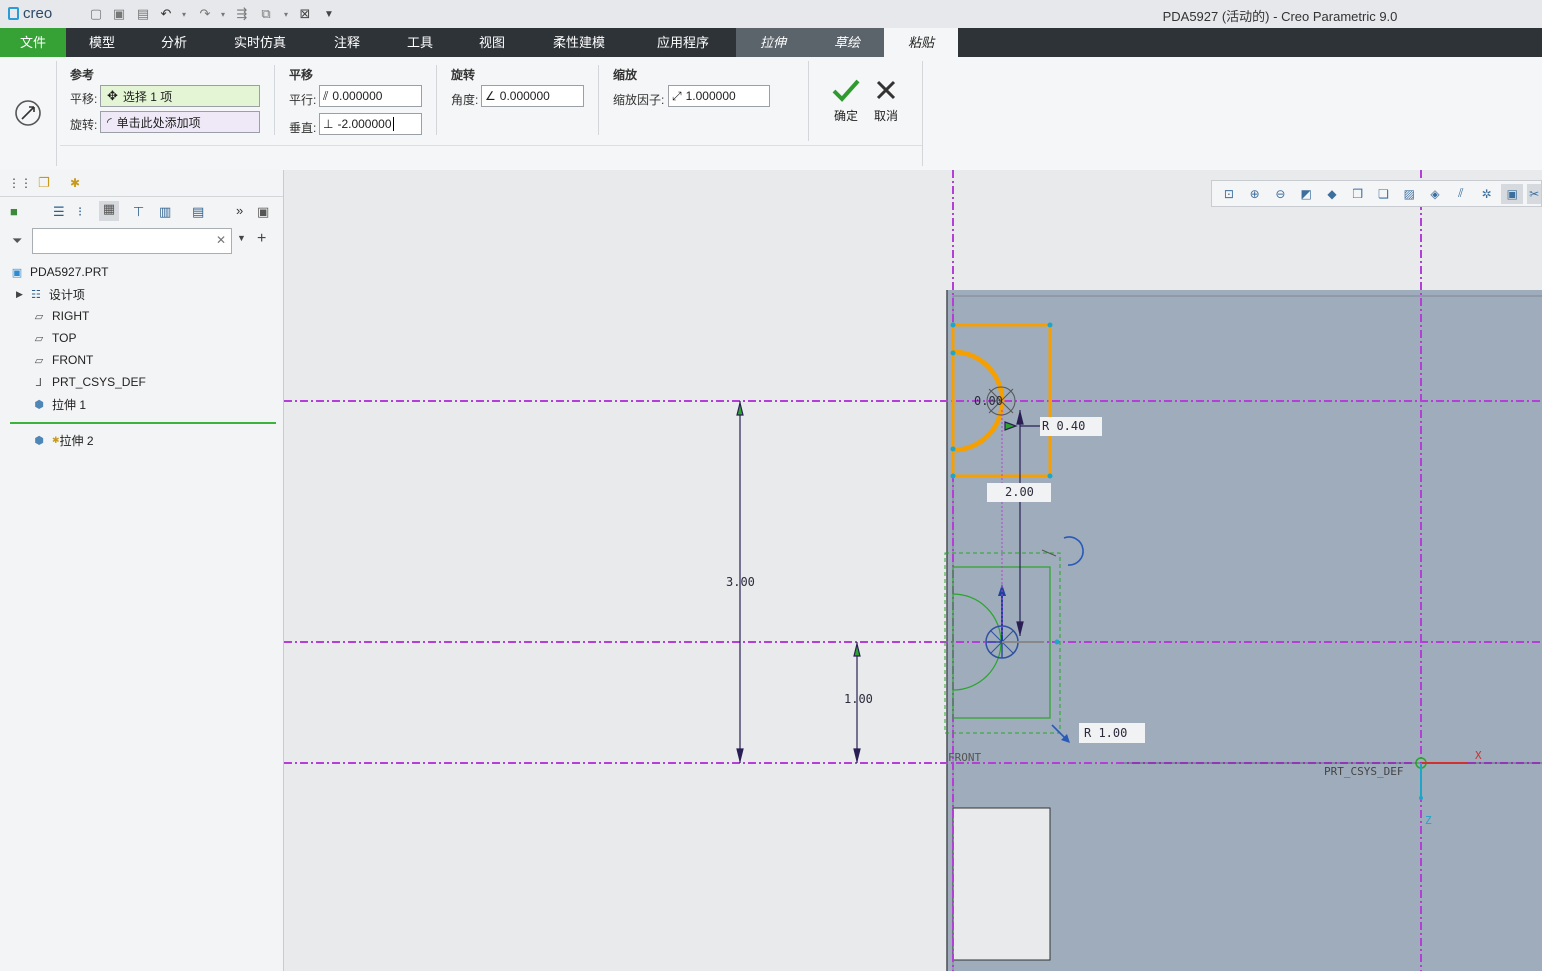  What do you see at coordinates (66, 294) in the screenshot?
I see `tree-item-label: 设计项` at bounding box center [66, 294].